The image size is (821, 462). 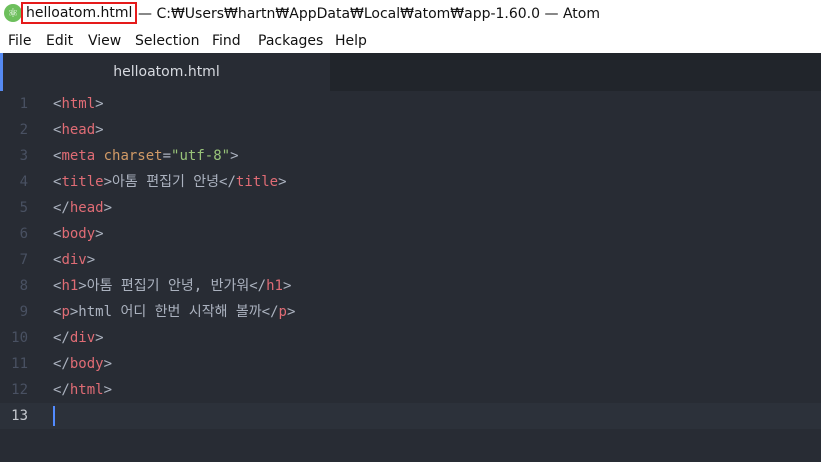 I want to click on tab-label: helloatom.html, so click(x=166, y=72).